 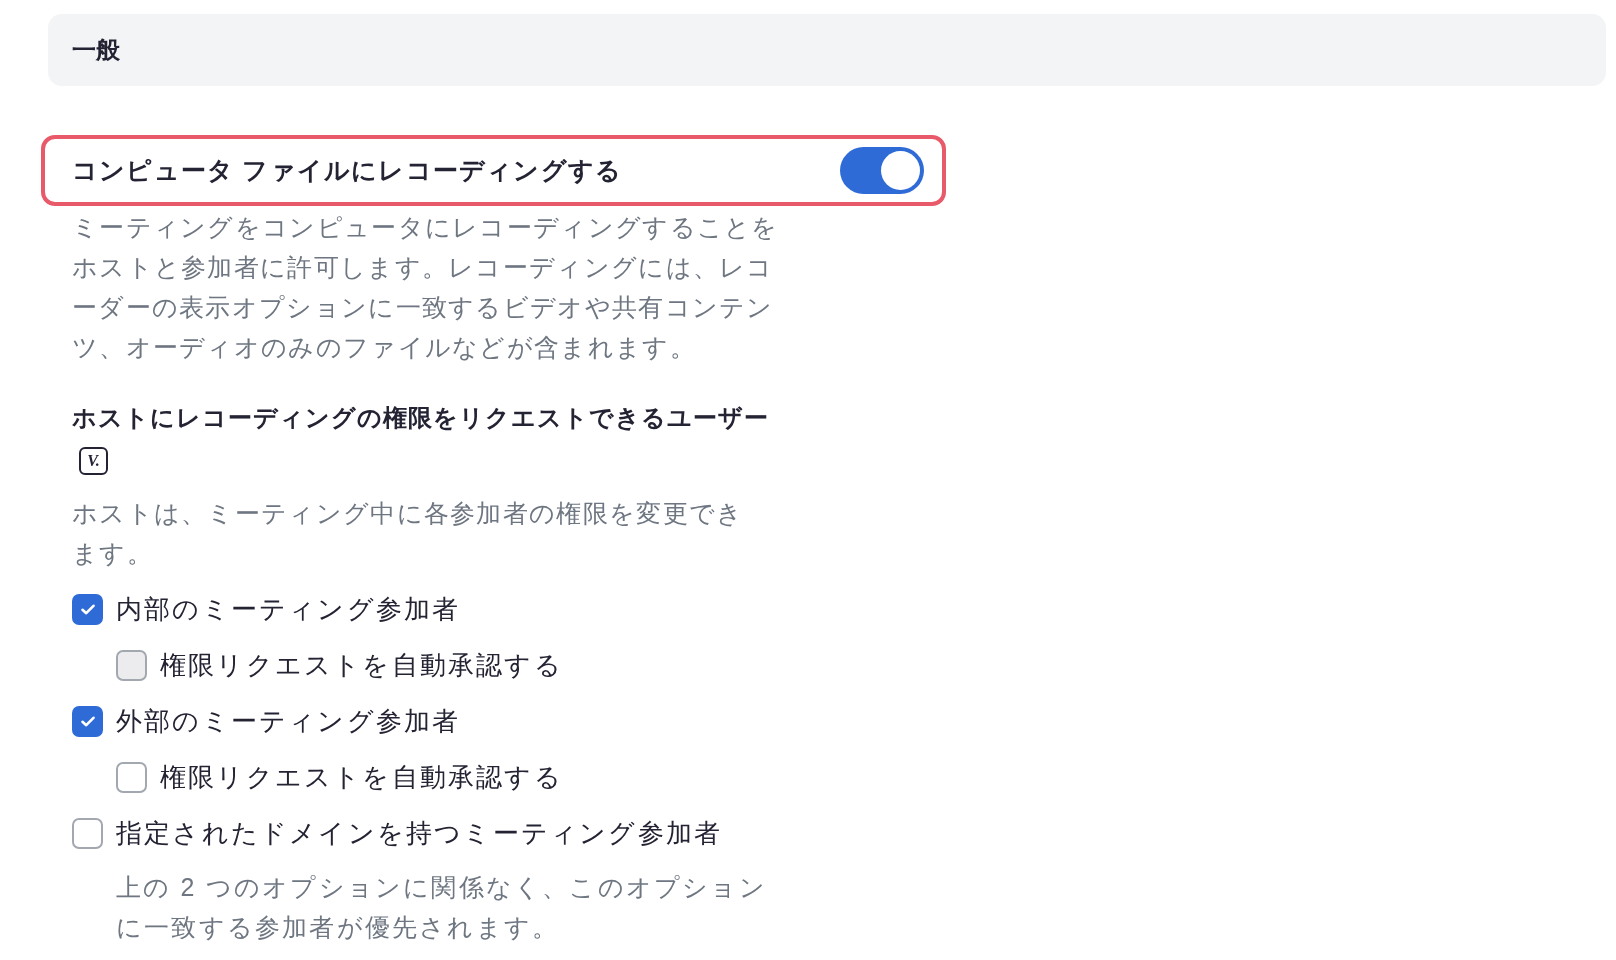 What do you see at coordinates (420, 418) in the screenshot?
I see `permission-title: ホストにレコーディングの権限をリクエストできるユーザー` at bounding box center [420, 418].